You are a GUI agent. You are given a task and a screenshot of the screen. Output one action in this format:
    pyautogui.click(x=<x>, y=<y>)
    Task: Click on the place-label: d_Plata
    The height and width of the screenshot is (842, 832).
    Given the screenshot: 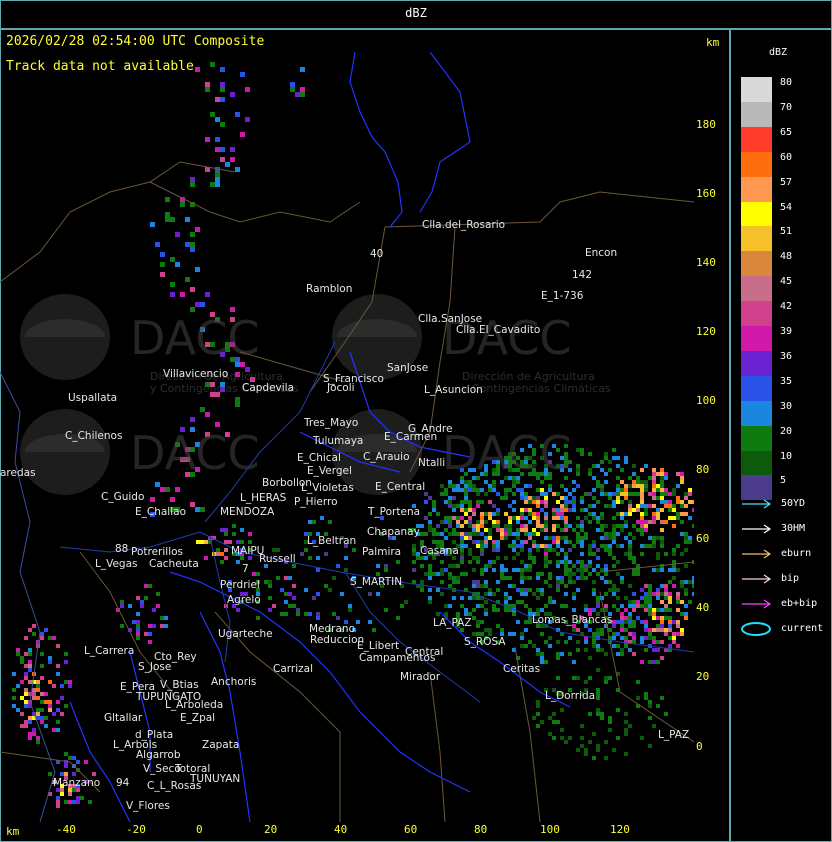 What is the action you would take?
    pyautogui.click(x=154, y=735)
    